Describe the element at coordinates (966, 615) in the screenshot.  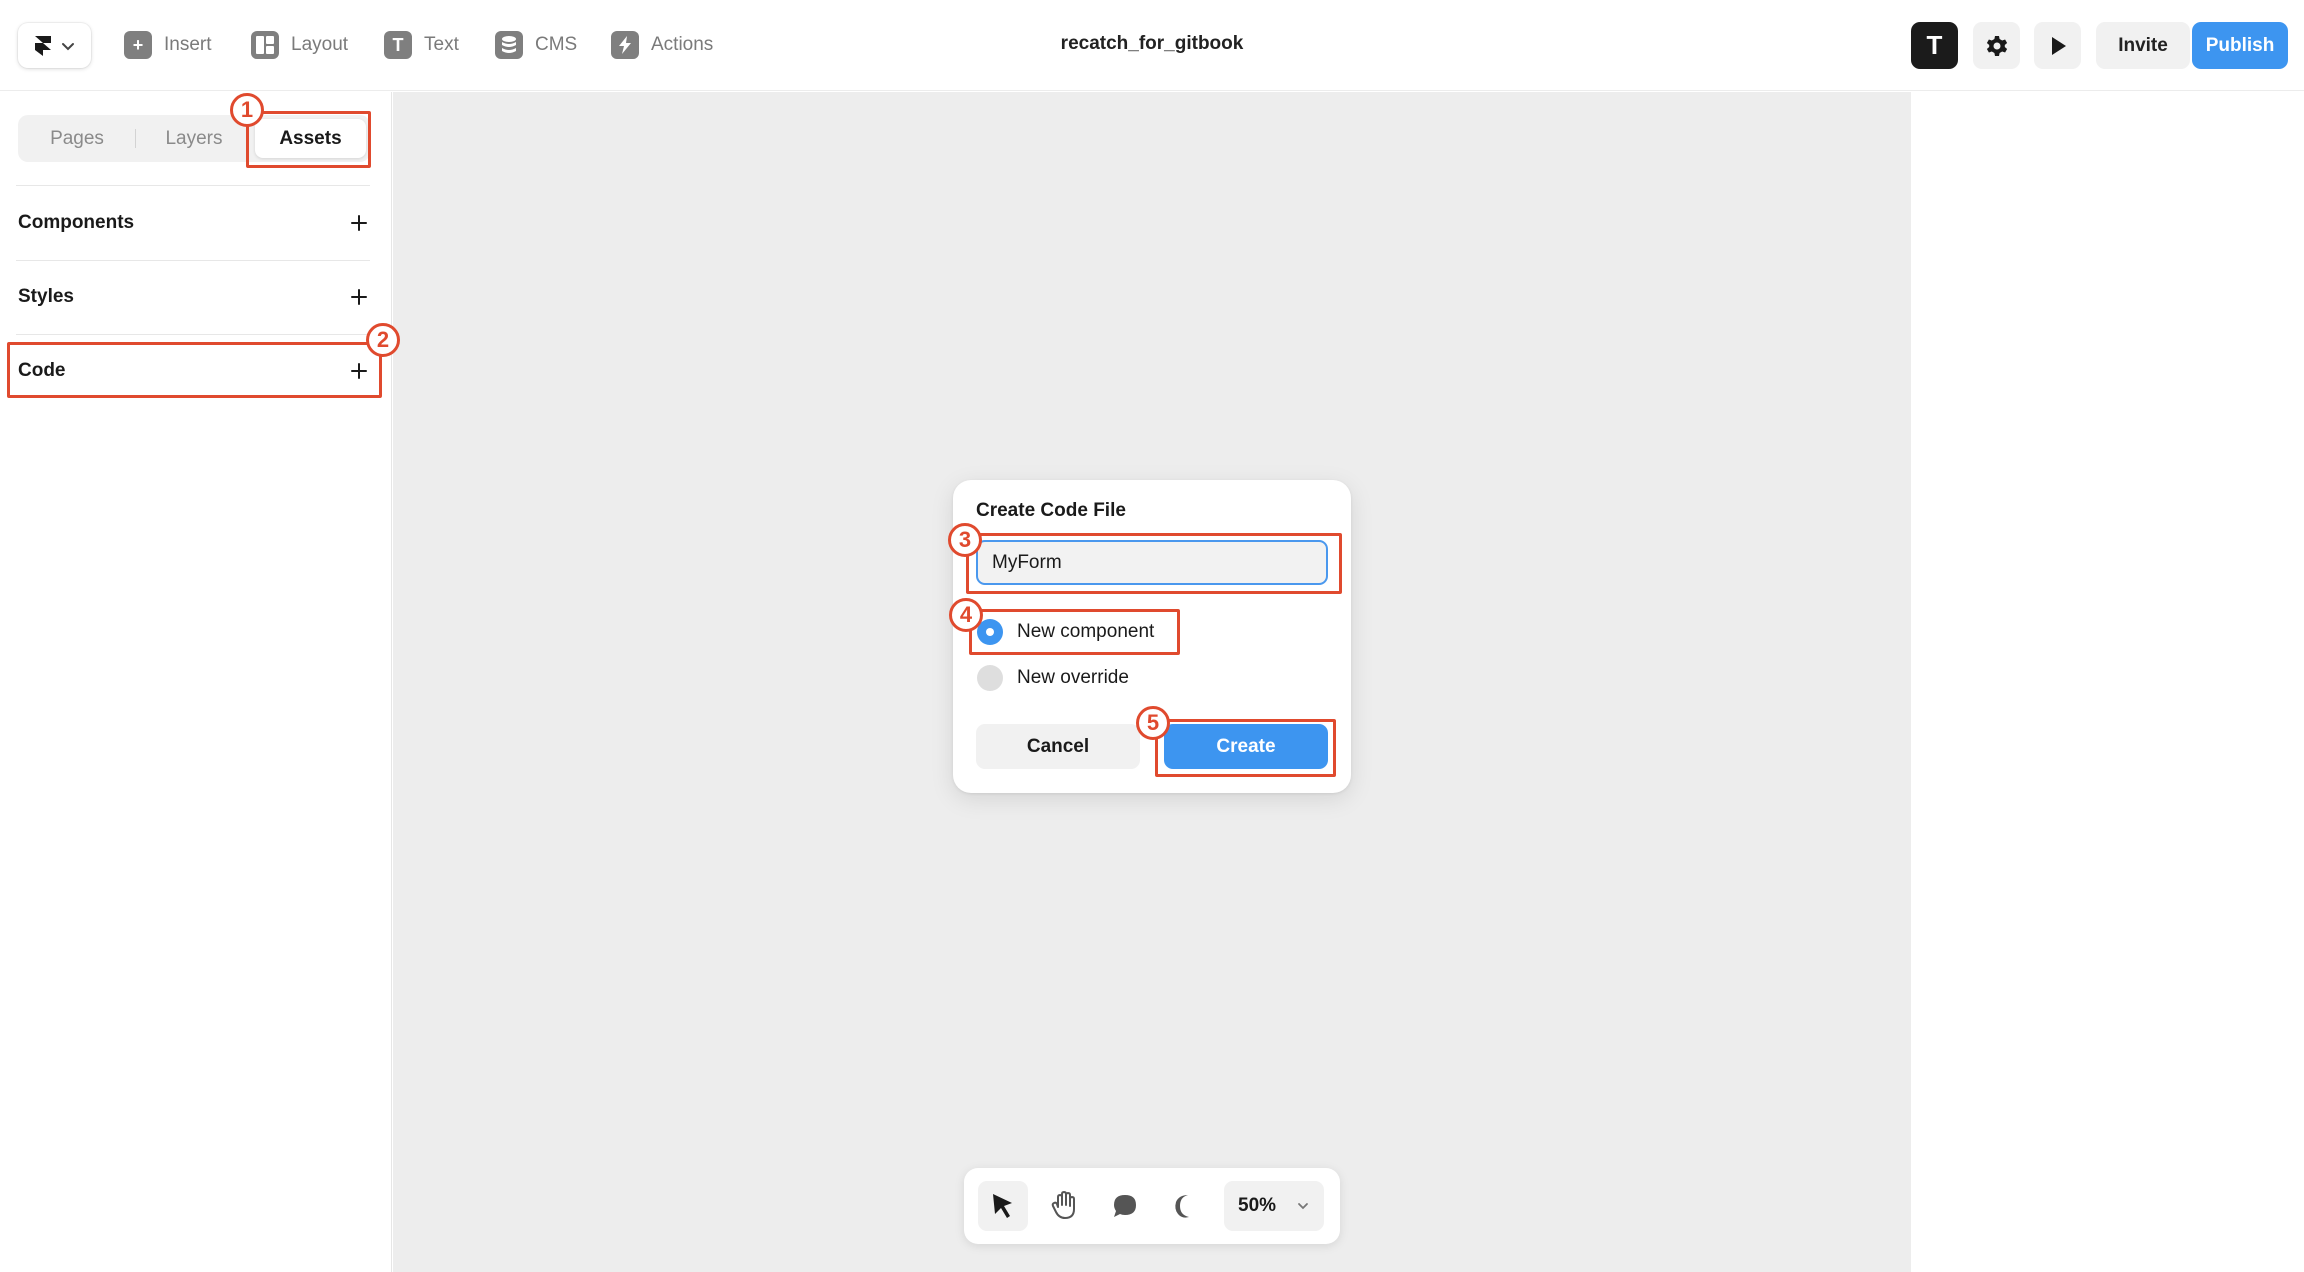
I see `annotation-step-4: 4` at that location.